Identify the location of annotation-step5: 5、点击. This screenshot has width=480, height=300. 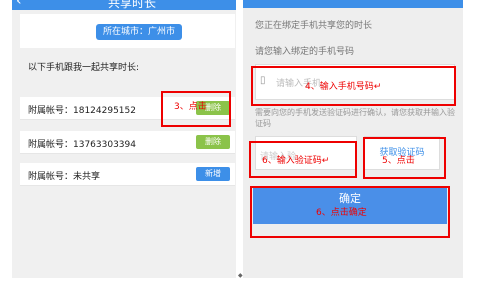
(398, 161).